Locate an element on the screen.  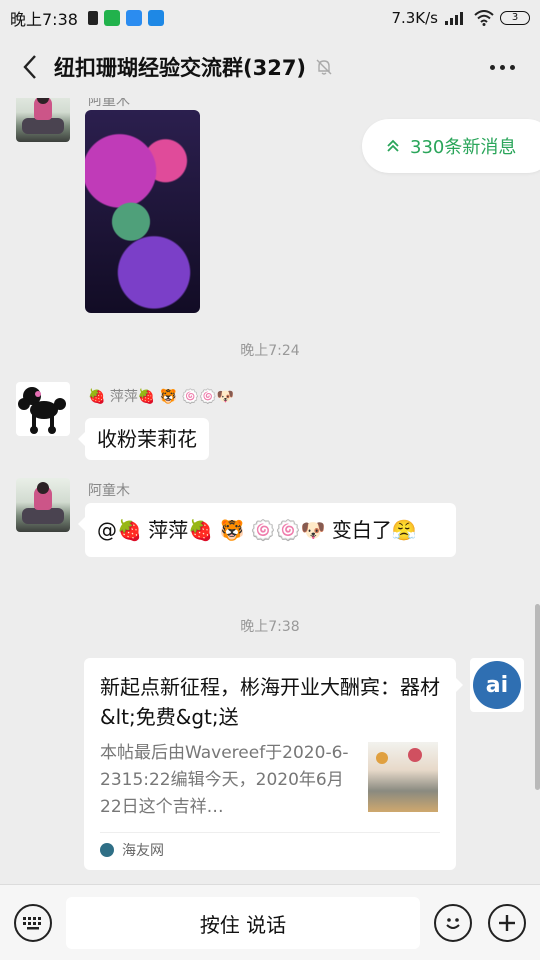
chat-title: 纽扣珊瑚经验交流群(327) is located at coordinates (180, 68).